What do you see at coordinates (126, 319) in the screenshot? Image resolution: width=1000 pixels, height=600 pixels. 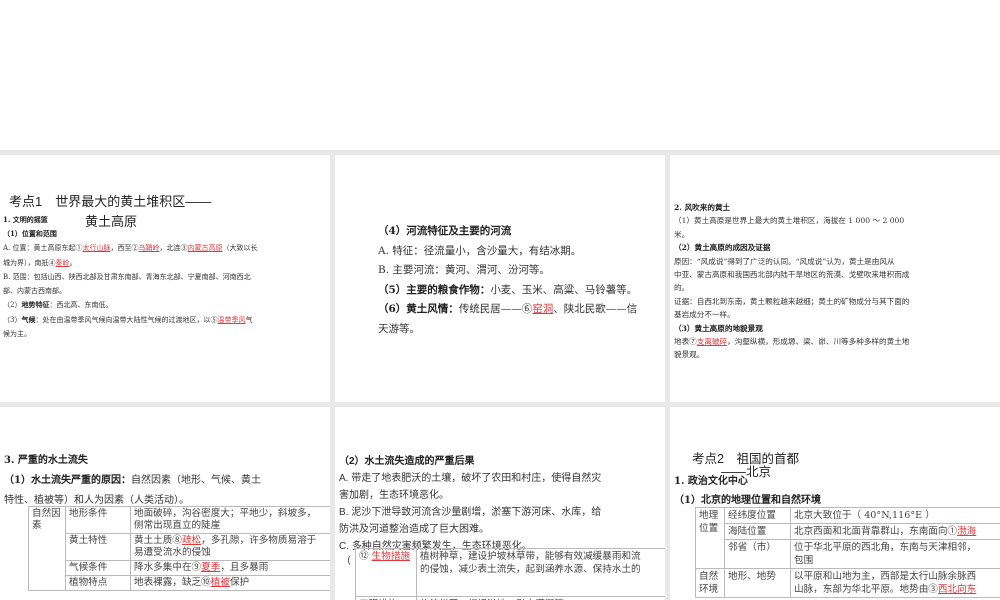 I see `text-run: ：处在由温带季风气候向温带大陆性气候的过渡地区，以⑤` at bounding box center [126, 319].